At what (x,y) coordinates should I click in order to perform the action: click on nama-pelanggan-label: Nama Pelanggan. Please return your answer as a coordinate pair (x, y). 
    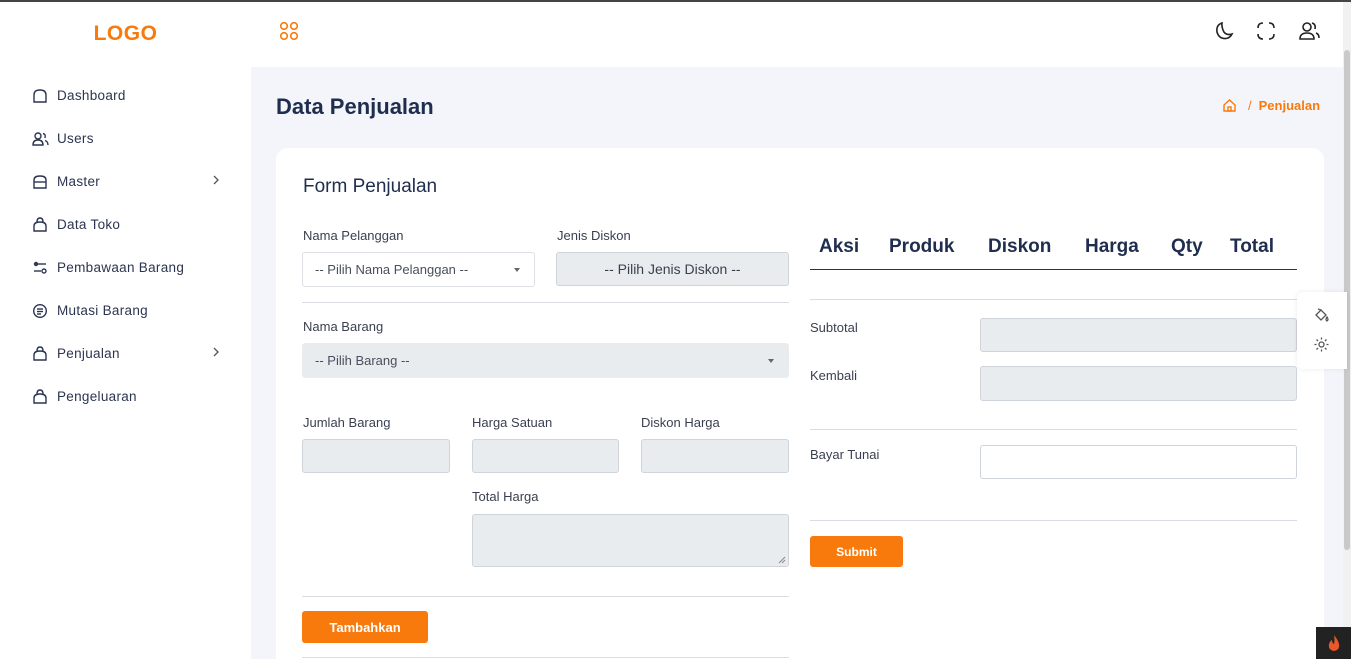
    Looking at the image, I should click on (353, 235).